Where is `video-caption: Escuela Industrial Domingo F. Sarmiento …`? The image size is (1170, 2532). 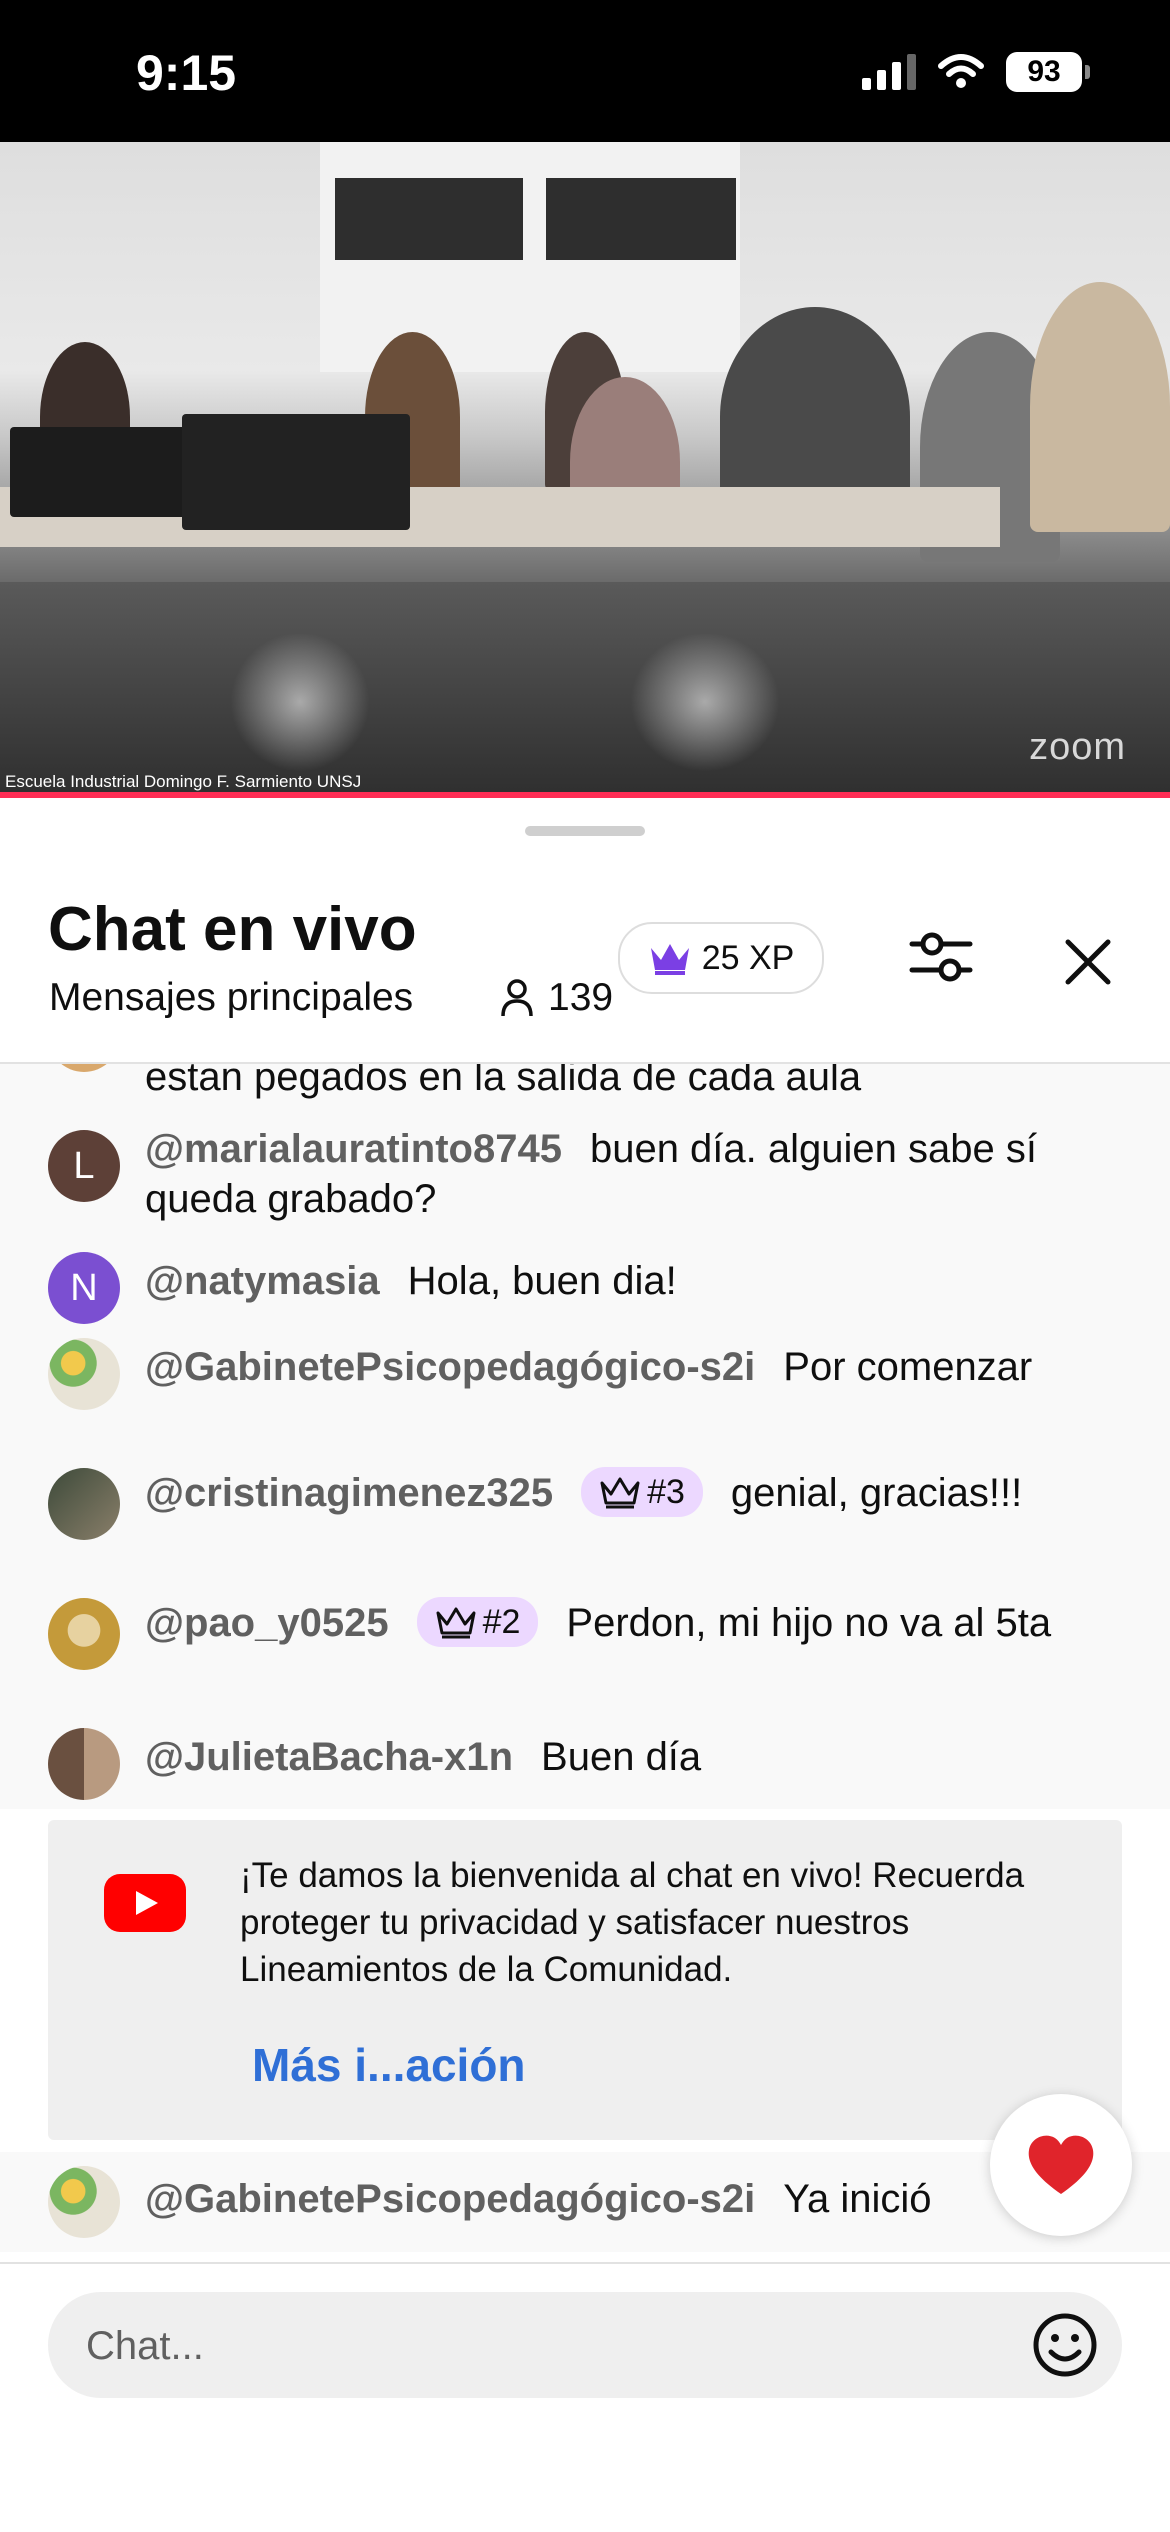
video-caption: Escuela Industrial Domingo F. Sarmiento … is located at coordinates (183, 781).